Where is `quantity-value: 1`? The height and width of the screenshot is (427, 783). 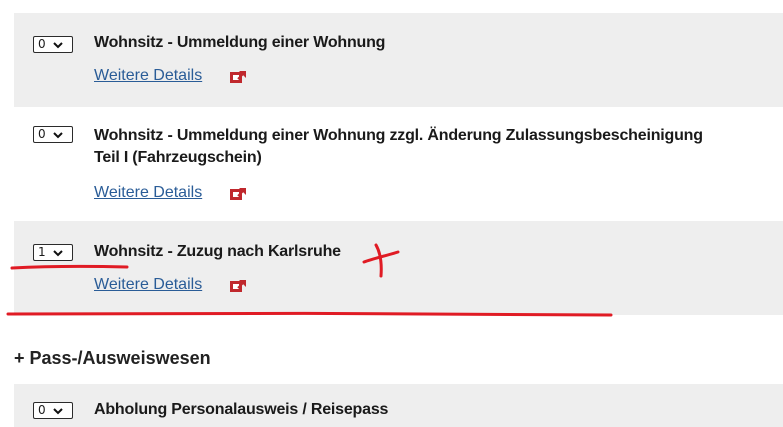 quantity-value: 1 is located at coordinates (42, 252).